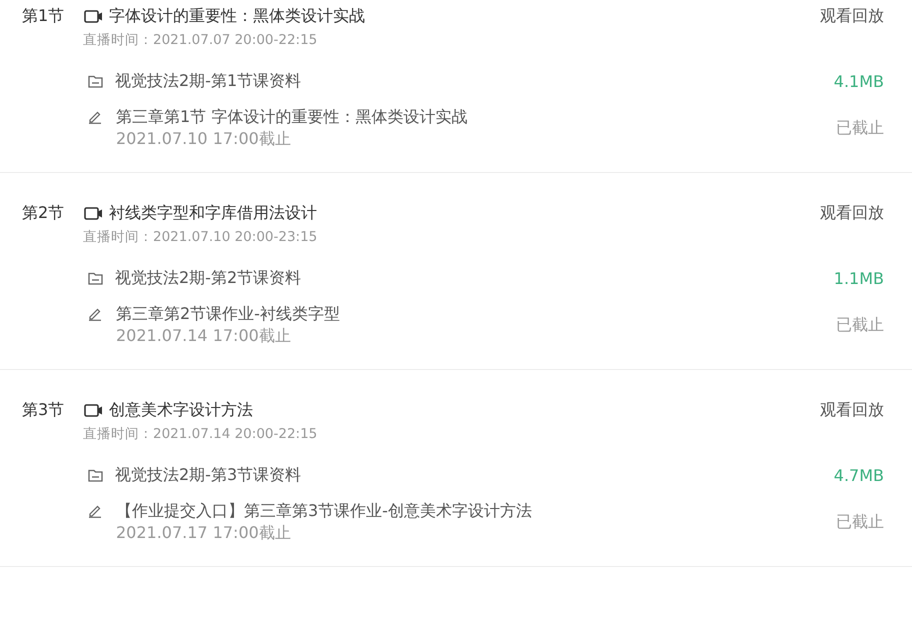 This screenshot has height=627, width=912. What do you see at coordinates (474, 81) in the screenshot?
I see `material-name: 视觉技法2期-第1节课资料` at bounding box center [474, 81].